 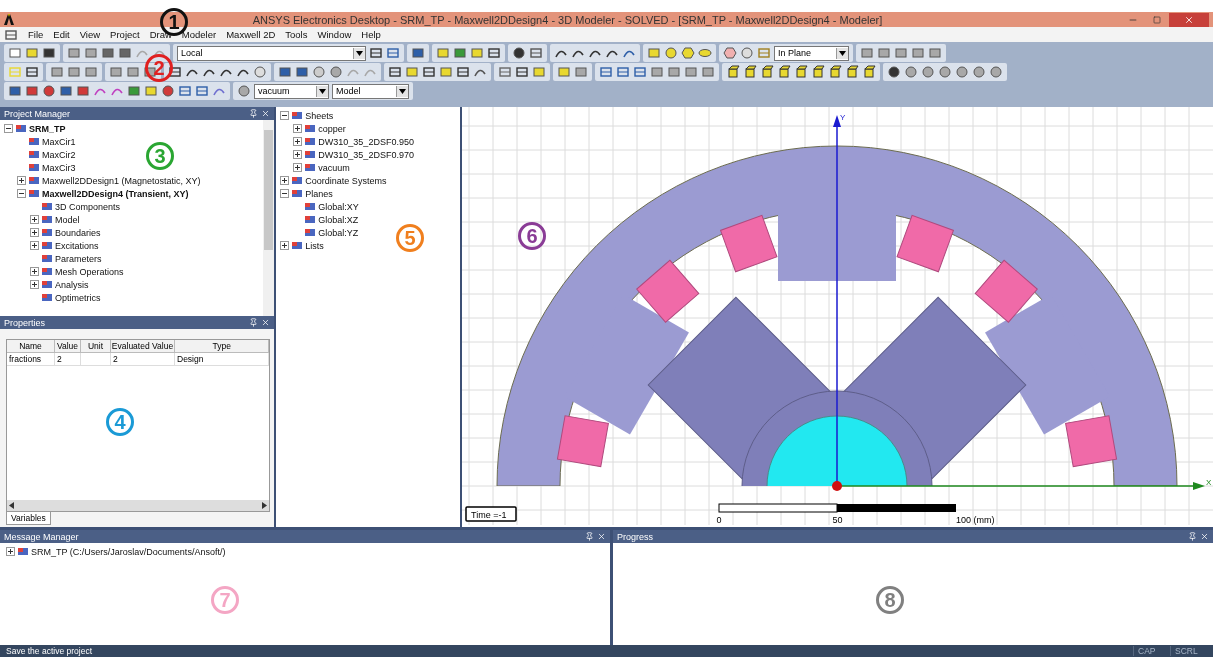 I want to click on tree-item: MaxCir3, so click(x=59, y=167).